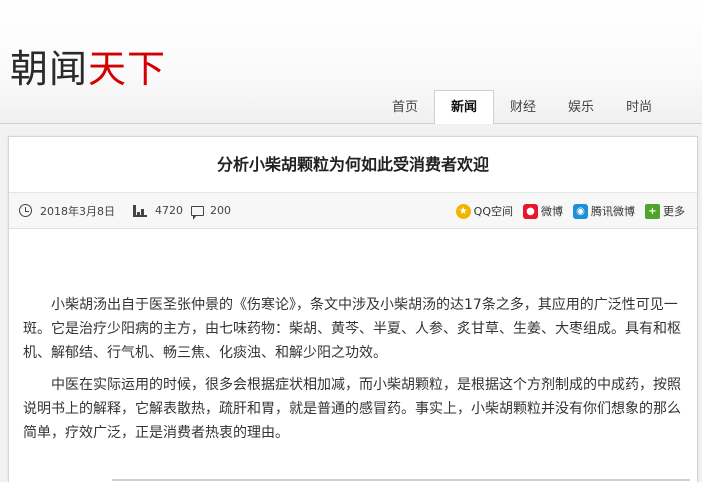  I want to click on comment-icon, so click(197, 212).